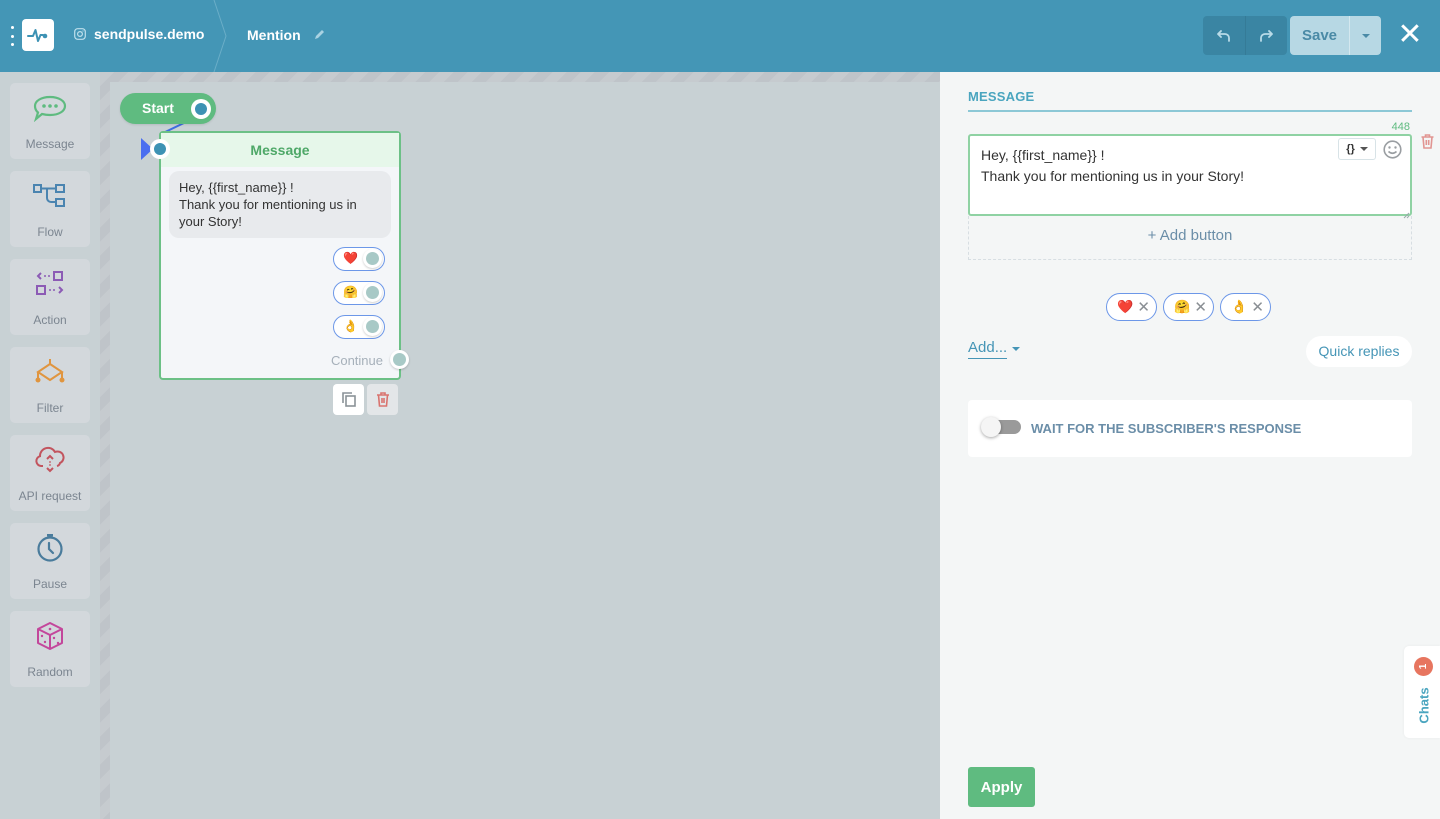 The image size is (1440, 819). Describe the element at coordinates (356, 360) in the screenshot. I see `continue-label: Continue` at that location.